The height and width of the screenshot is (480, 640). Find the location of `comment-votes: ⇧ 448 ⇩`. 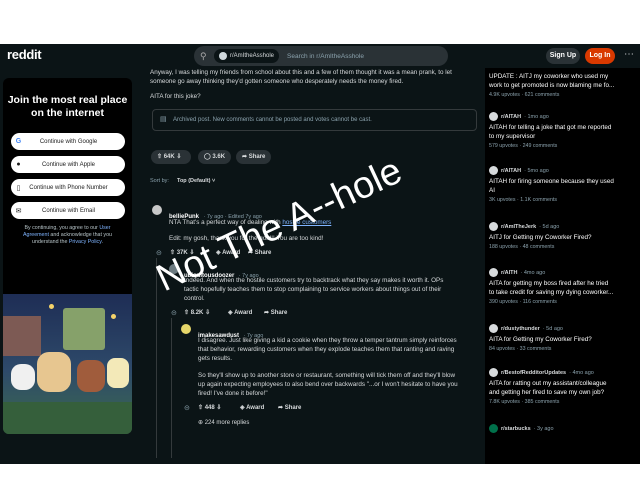

comment-votes: ⇧ 448 ⇩ is located at coordinates (209, 407).